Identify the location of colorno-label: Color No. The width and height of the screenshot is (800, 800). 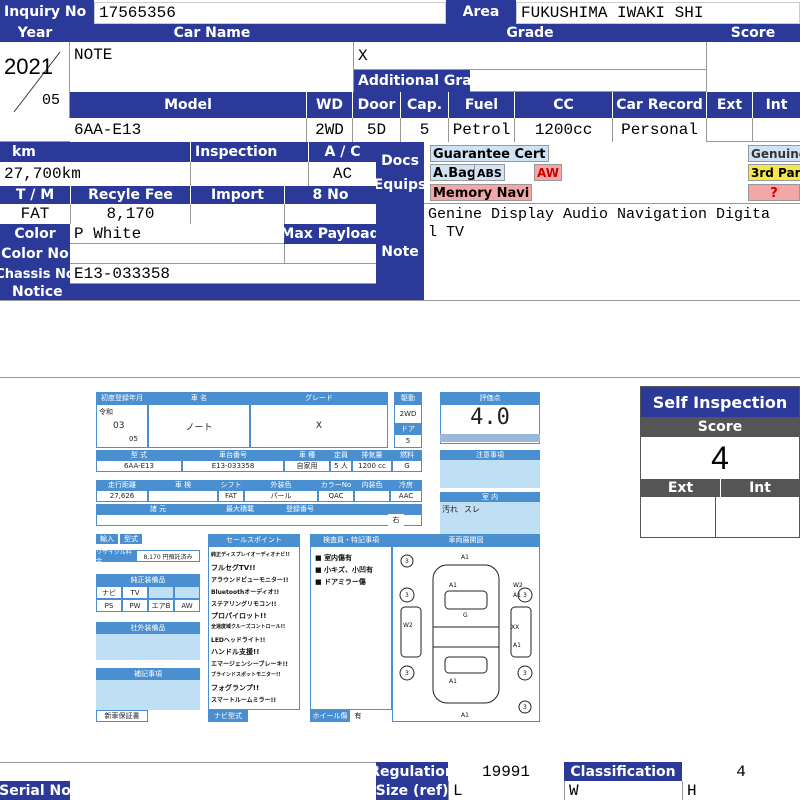
(35, 254).